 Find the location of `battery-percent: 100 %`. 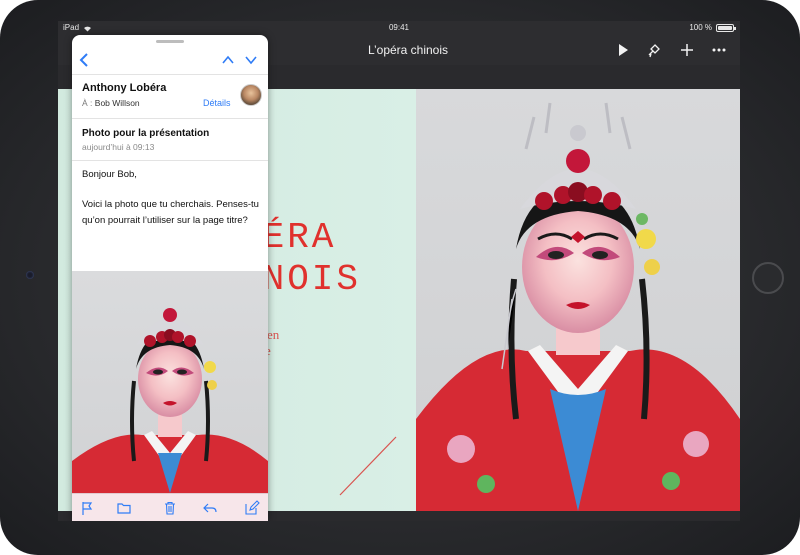

battery-percent: 100 % is located at coordinates (700, 27).